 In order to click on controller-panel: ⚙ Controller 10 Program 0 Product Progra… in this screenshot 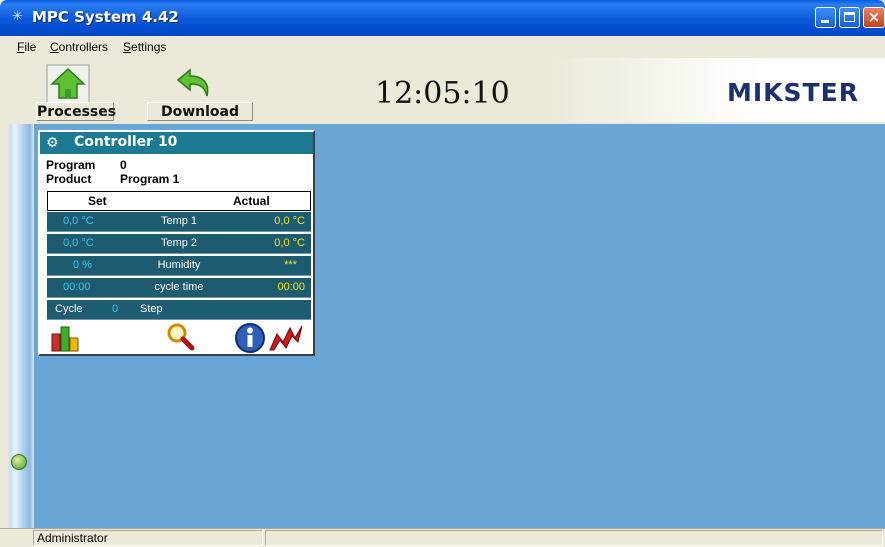, I will do `click(176, 243)`.